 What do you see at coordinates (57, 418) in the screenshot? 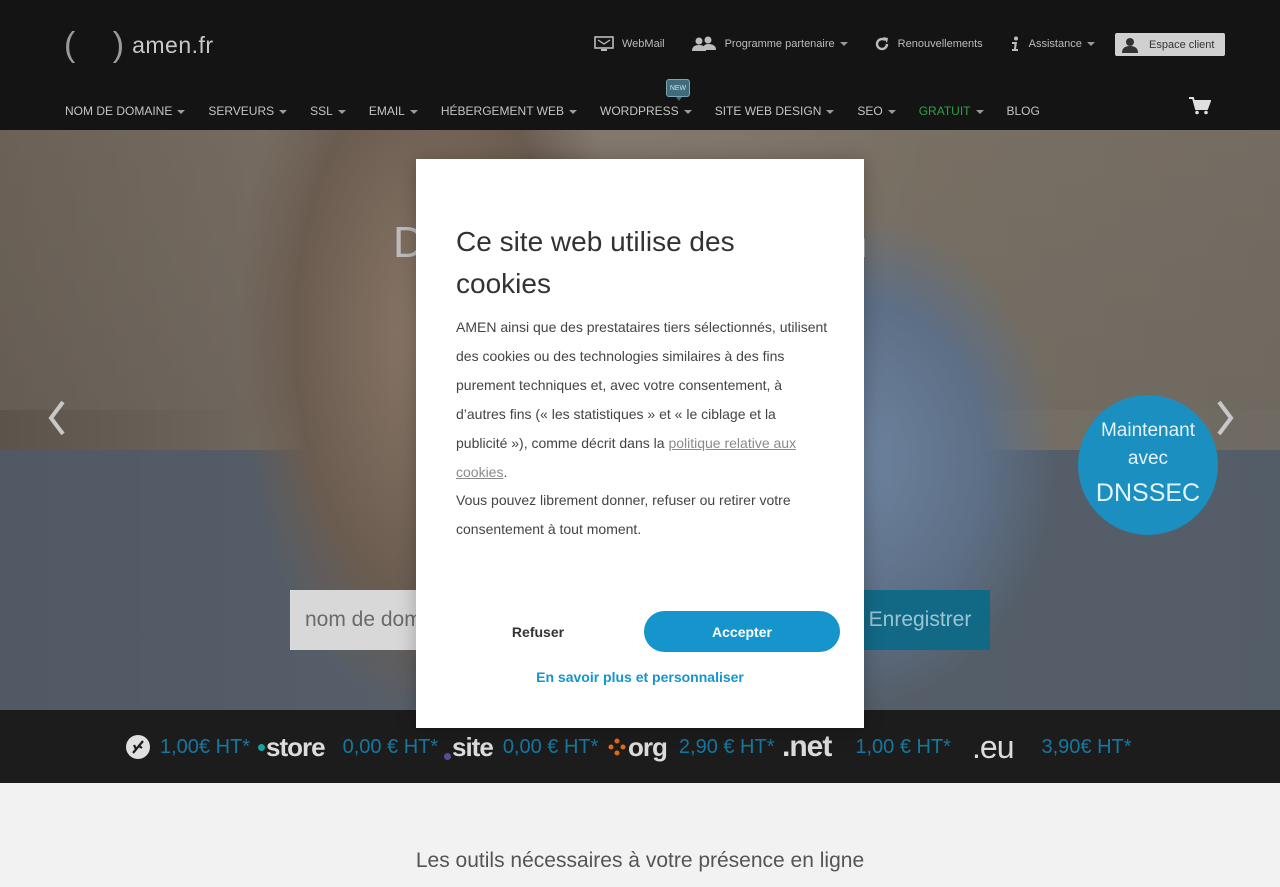
I see `chevron-left-icon` at bounding box center [57, 418].